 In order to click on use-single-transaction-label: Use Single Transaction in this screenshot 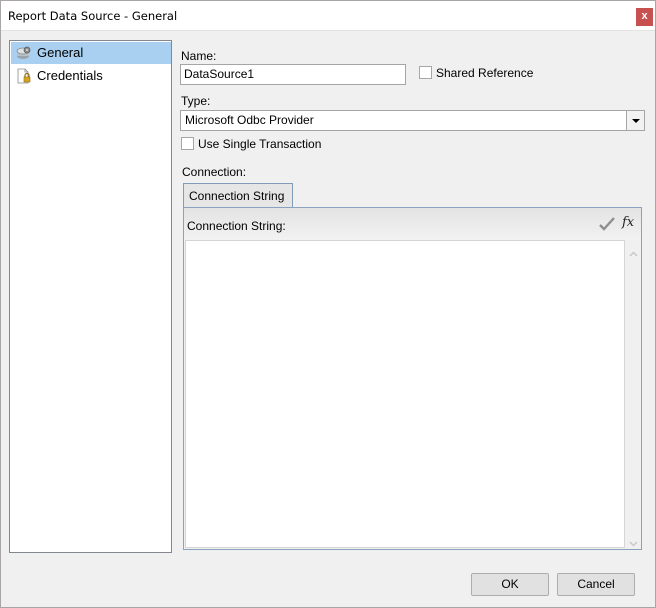, I will do `click(260, 144)`.